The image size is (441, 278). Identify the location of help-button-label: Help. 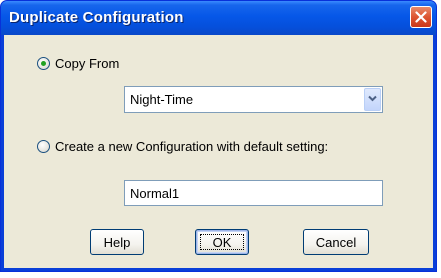
(117, 242).